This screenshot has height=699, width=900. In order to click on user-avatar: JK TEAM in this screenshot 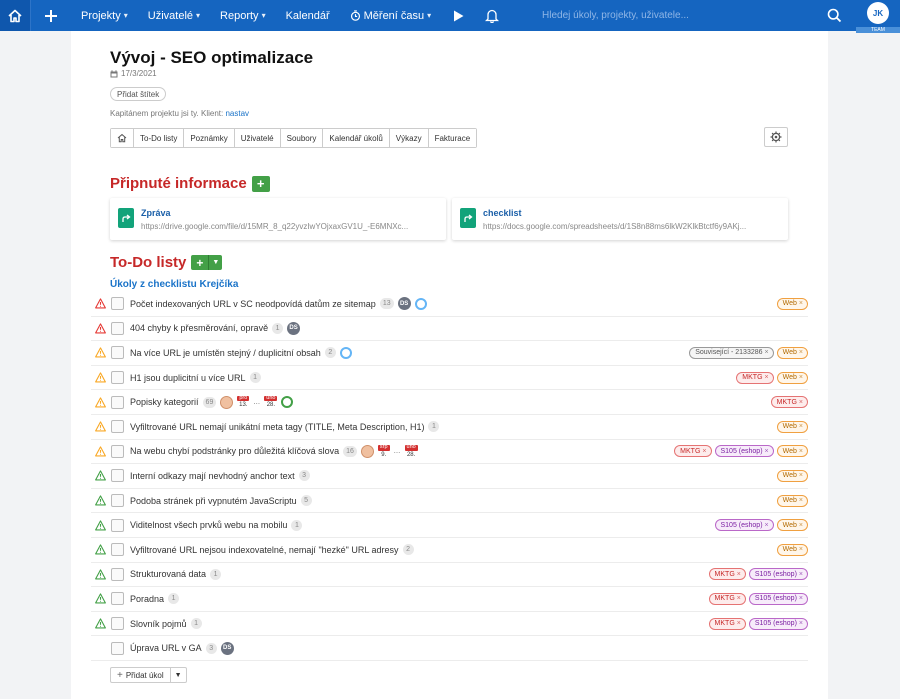, I will do `click(878, 17)`.